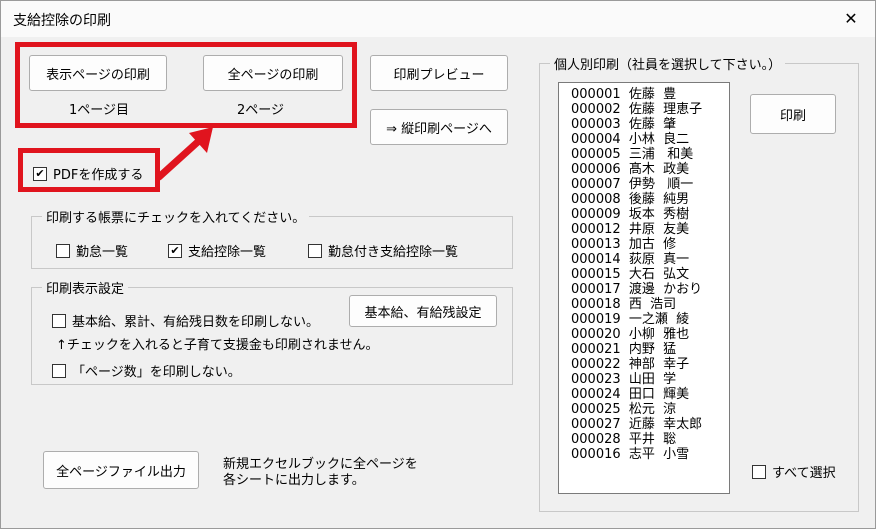  Describe the element at coordinates (98, 73) in the screenshot. I see `print-current-page-button: 表示ページの印刷` at that location.